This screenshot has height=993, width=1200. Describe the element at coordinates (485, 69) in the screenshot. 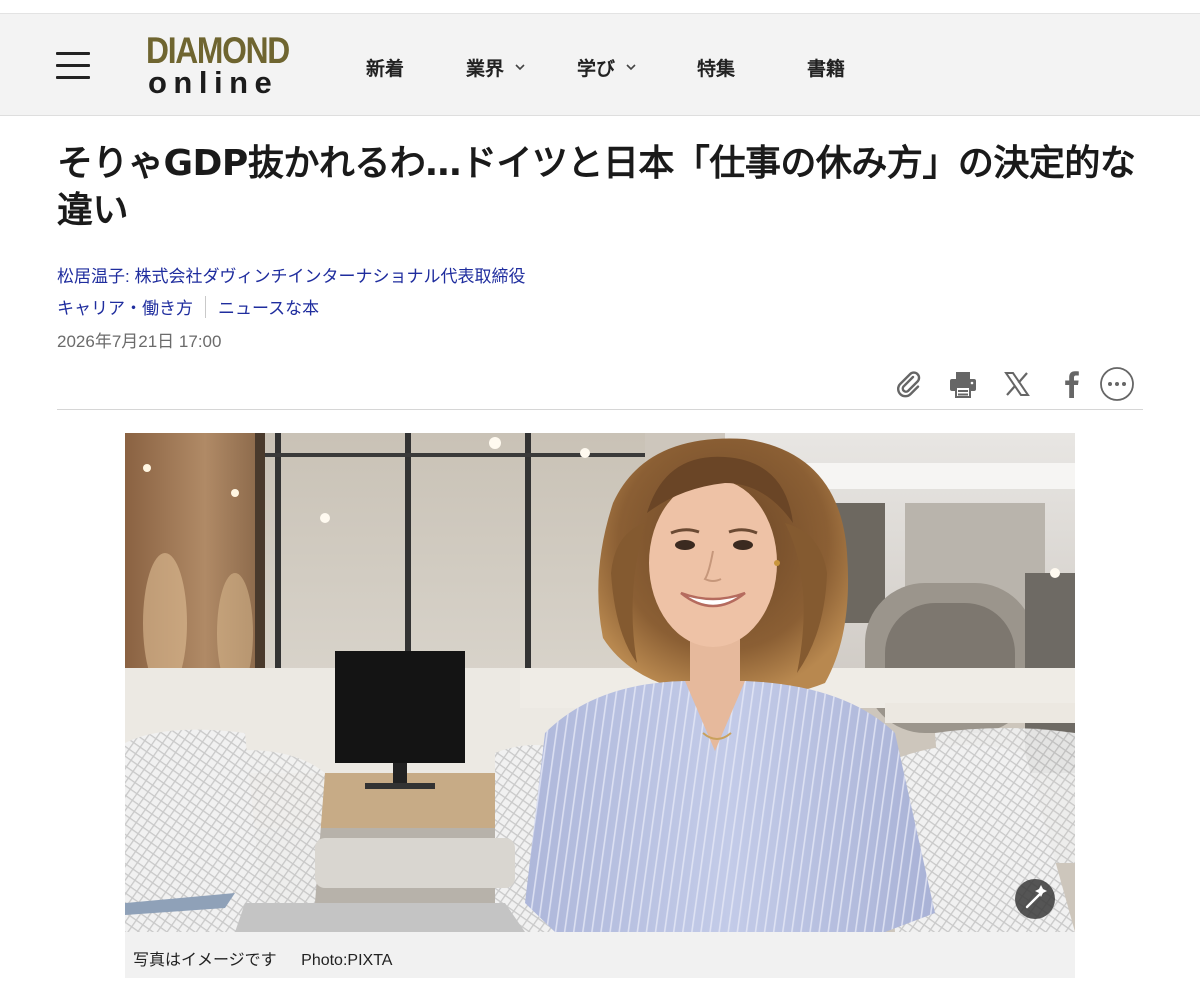

I see `nav-label: 業界` at that location.